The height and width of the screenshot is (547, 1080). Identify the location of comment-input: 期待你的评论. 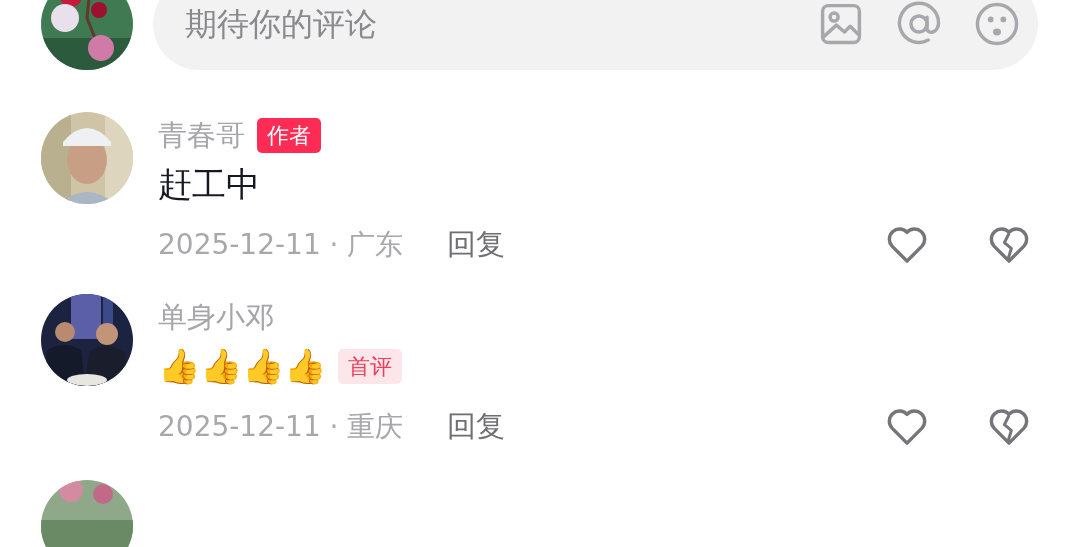
(485, 24).